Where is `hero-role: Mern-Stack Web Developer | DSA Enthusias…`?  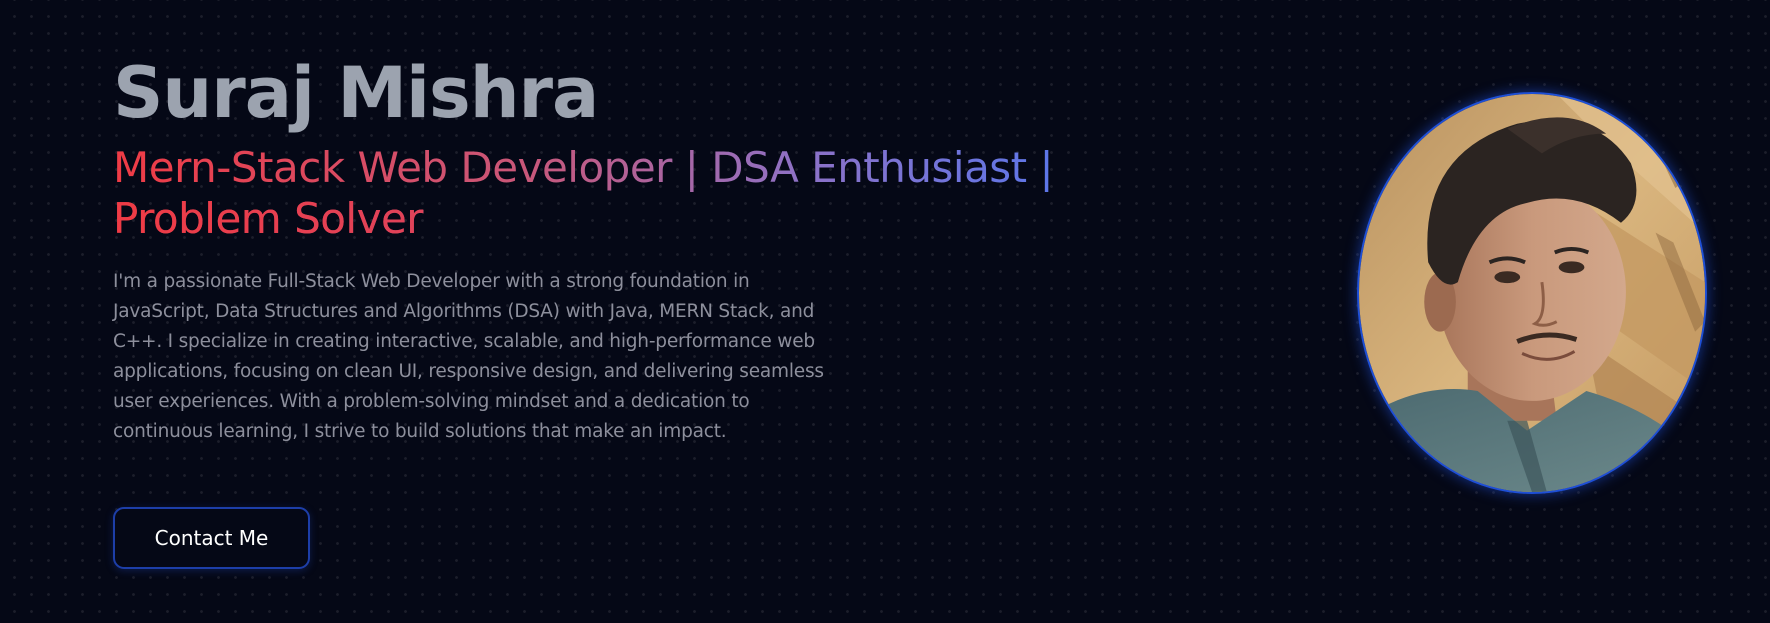
hero-role: Mern-Stack Web Developer | DSA Enthusias… is located at coordinates (653, 193).